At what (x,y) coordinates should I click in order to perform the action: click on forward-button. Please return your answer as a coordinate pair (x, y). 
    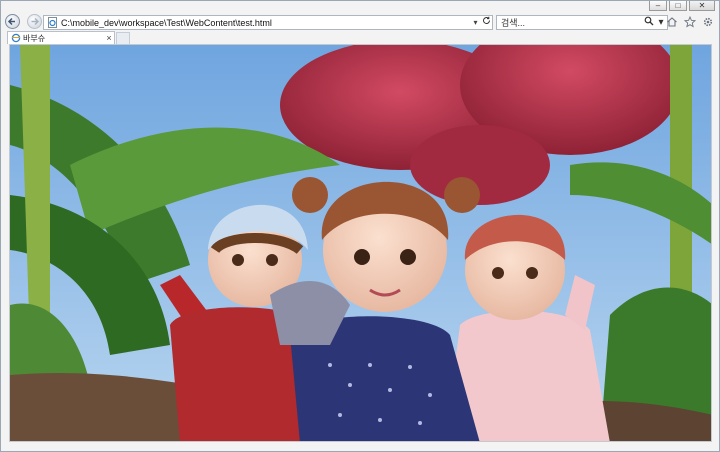
    Looking at the image, I should click on (34, 21).